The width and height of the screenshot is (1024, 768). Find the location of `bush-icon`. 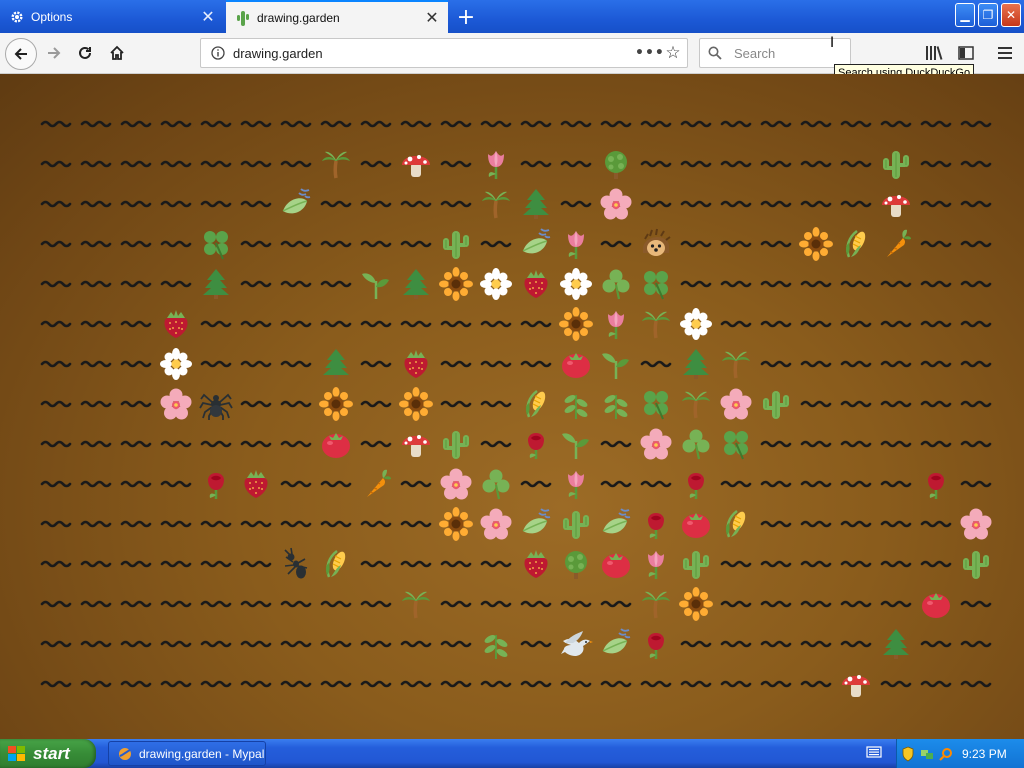

bush-icon is located at coordinates (616, 164).